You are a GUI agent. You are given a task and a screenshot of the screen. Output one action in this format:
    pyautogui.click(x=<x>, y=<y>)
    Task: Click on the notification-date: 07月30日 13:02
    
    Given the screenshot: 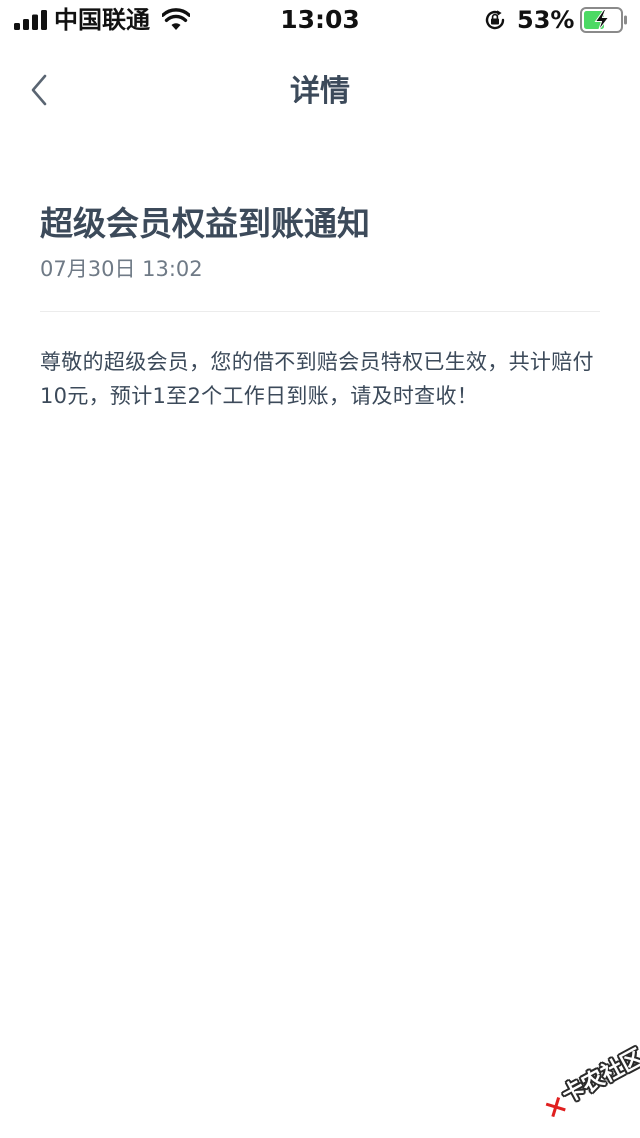 What is the action you would take?
    pyautogui.click(x=121, y=269)
    